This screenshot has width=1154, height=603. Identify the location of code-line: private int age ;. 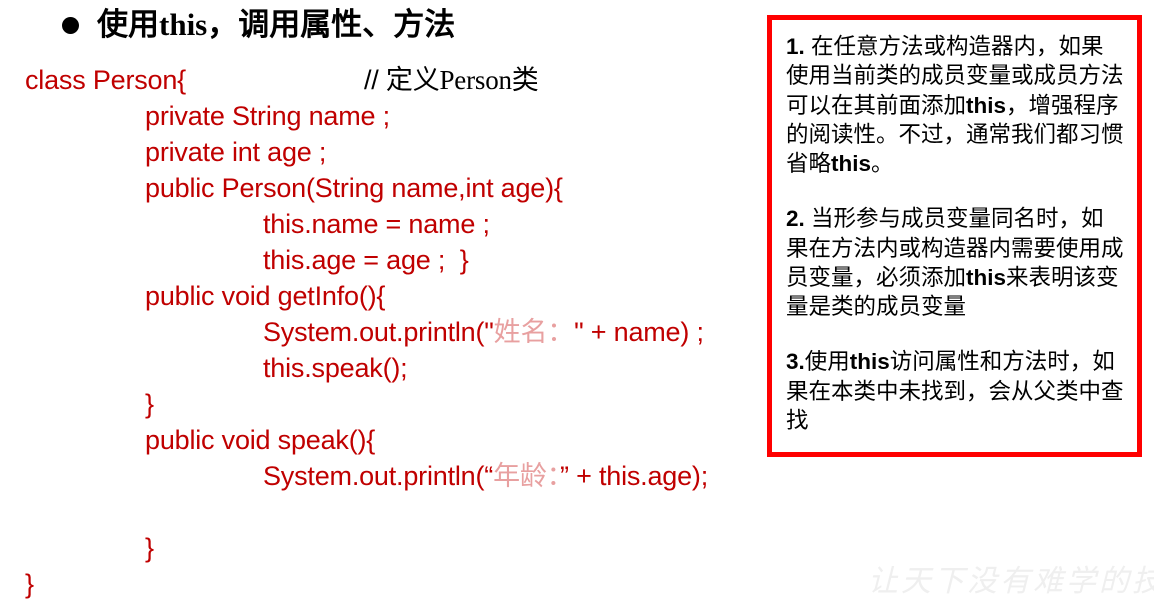
(425, 152).